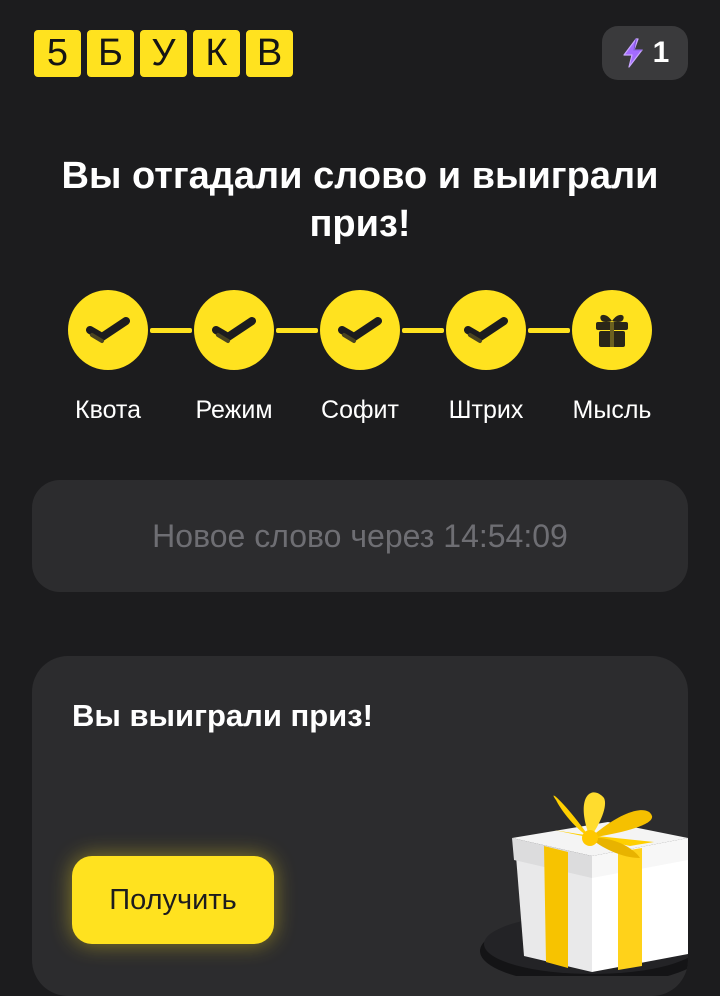  What do you see at coordinates (222, 715) in the screenshot?
I see `prize-title: Вы выиграли приз!` at bounding box center [222, 715].